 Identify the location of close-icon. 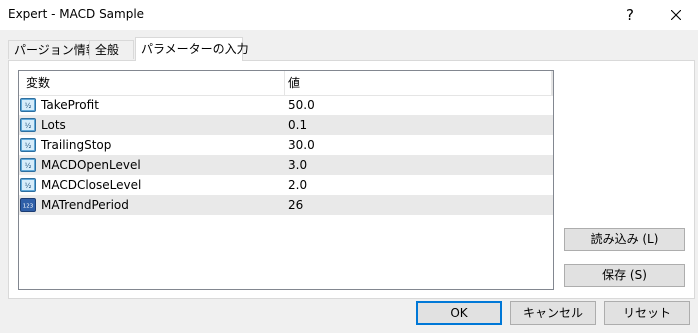
(676, 15).